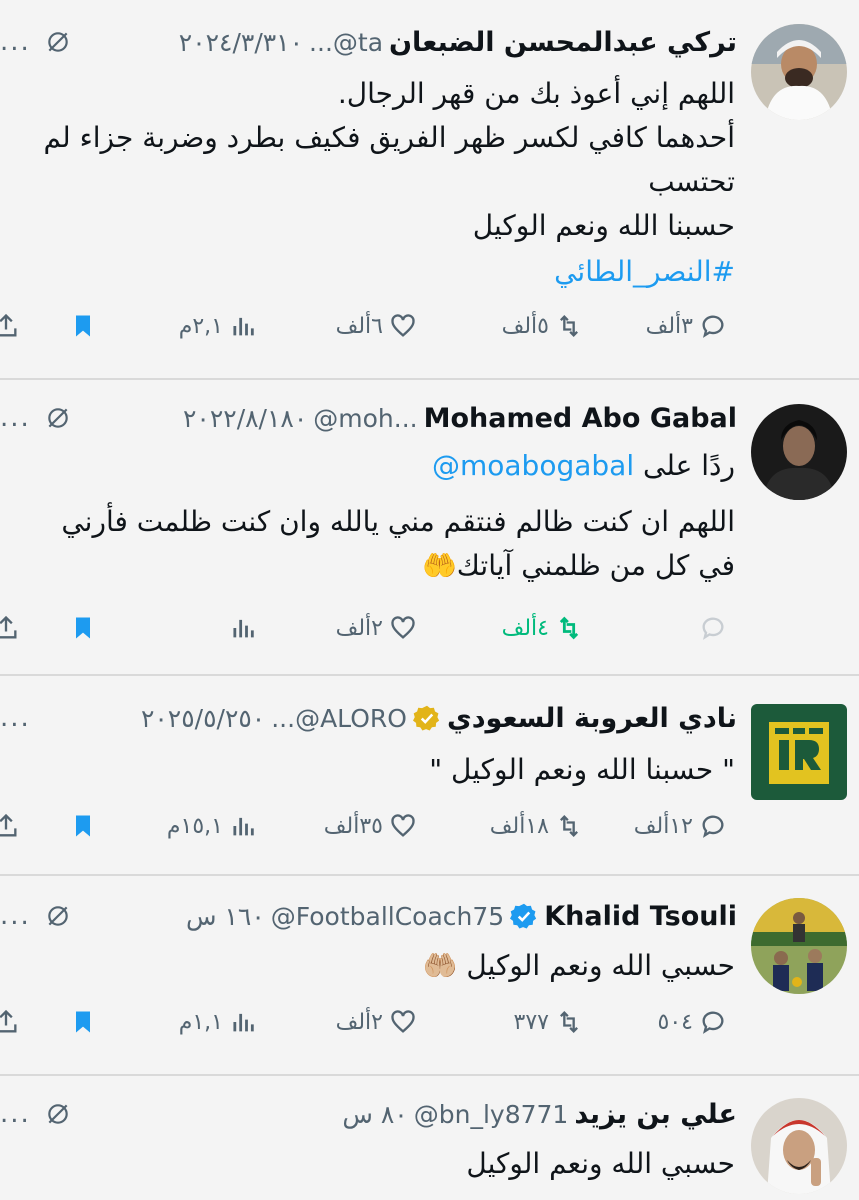 Image resolution: width=859 pixels, height=1200 pixels. I want to click on views-button, so click(243, 628).